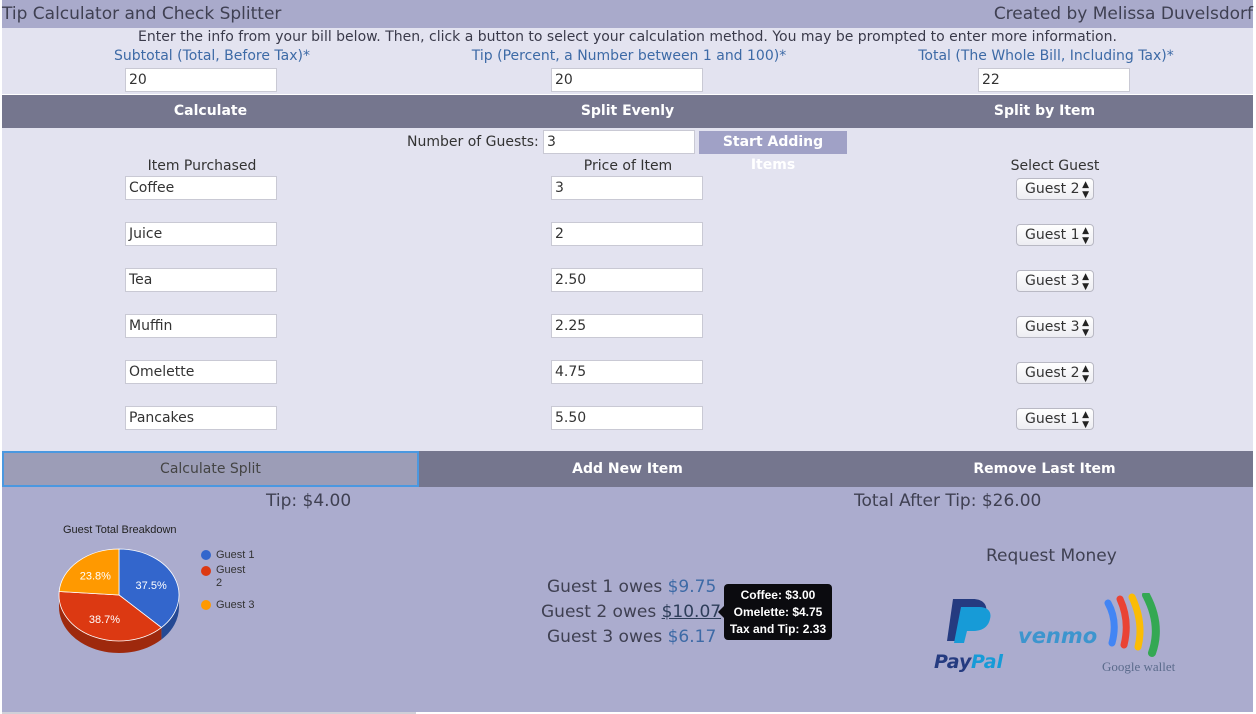  Describe the element at coordinates (1139, 666) in the screenshot. I see `svg-text: Google wallet` at that location.